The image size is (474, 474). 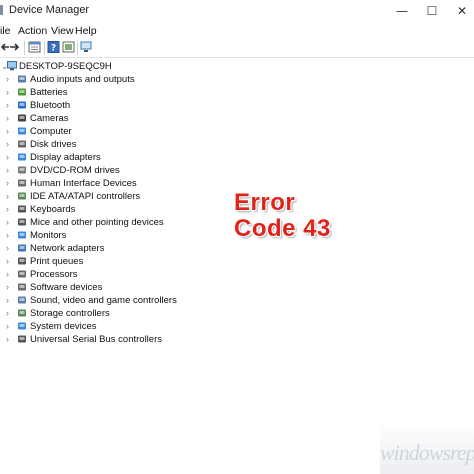 I want to click on tree-item: › Audio inputs and outputs, so click(x=100, y=79).